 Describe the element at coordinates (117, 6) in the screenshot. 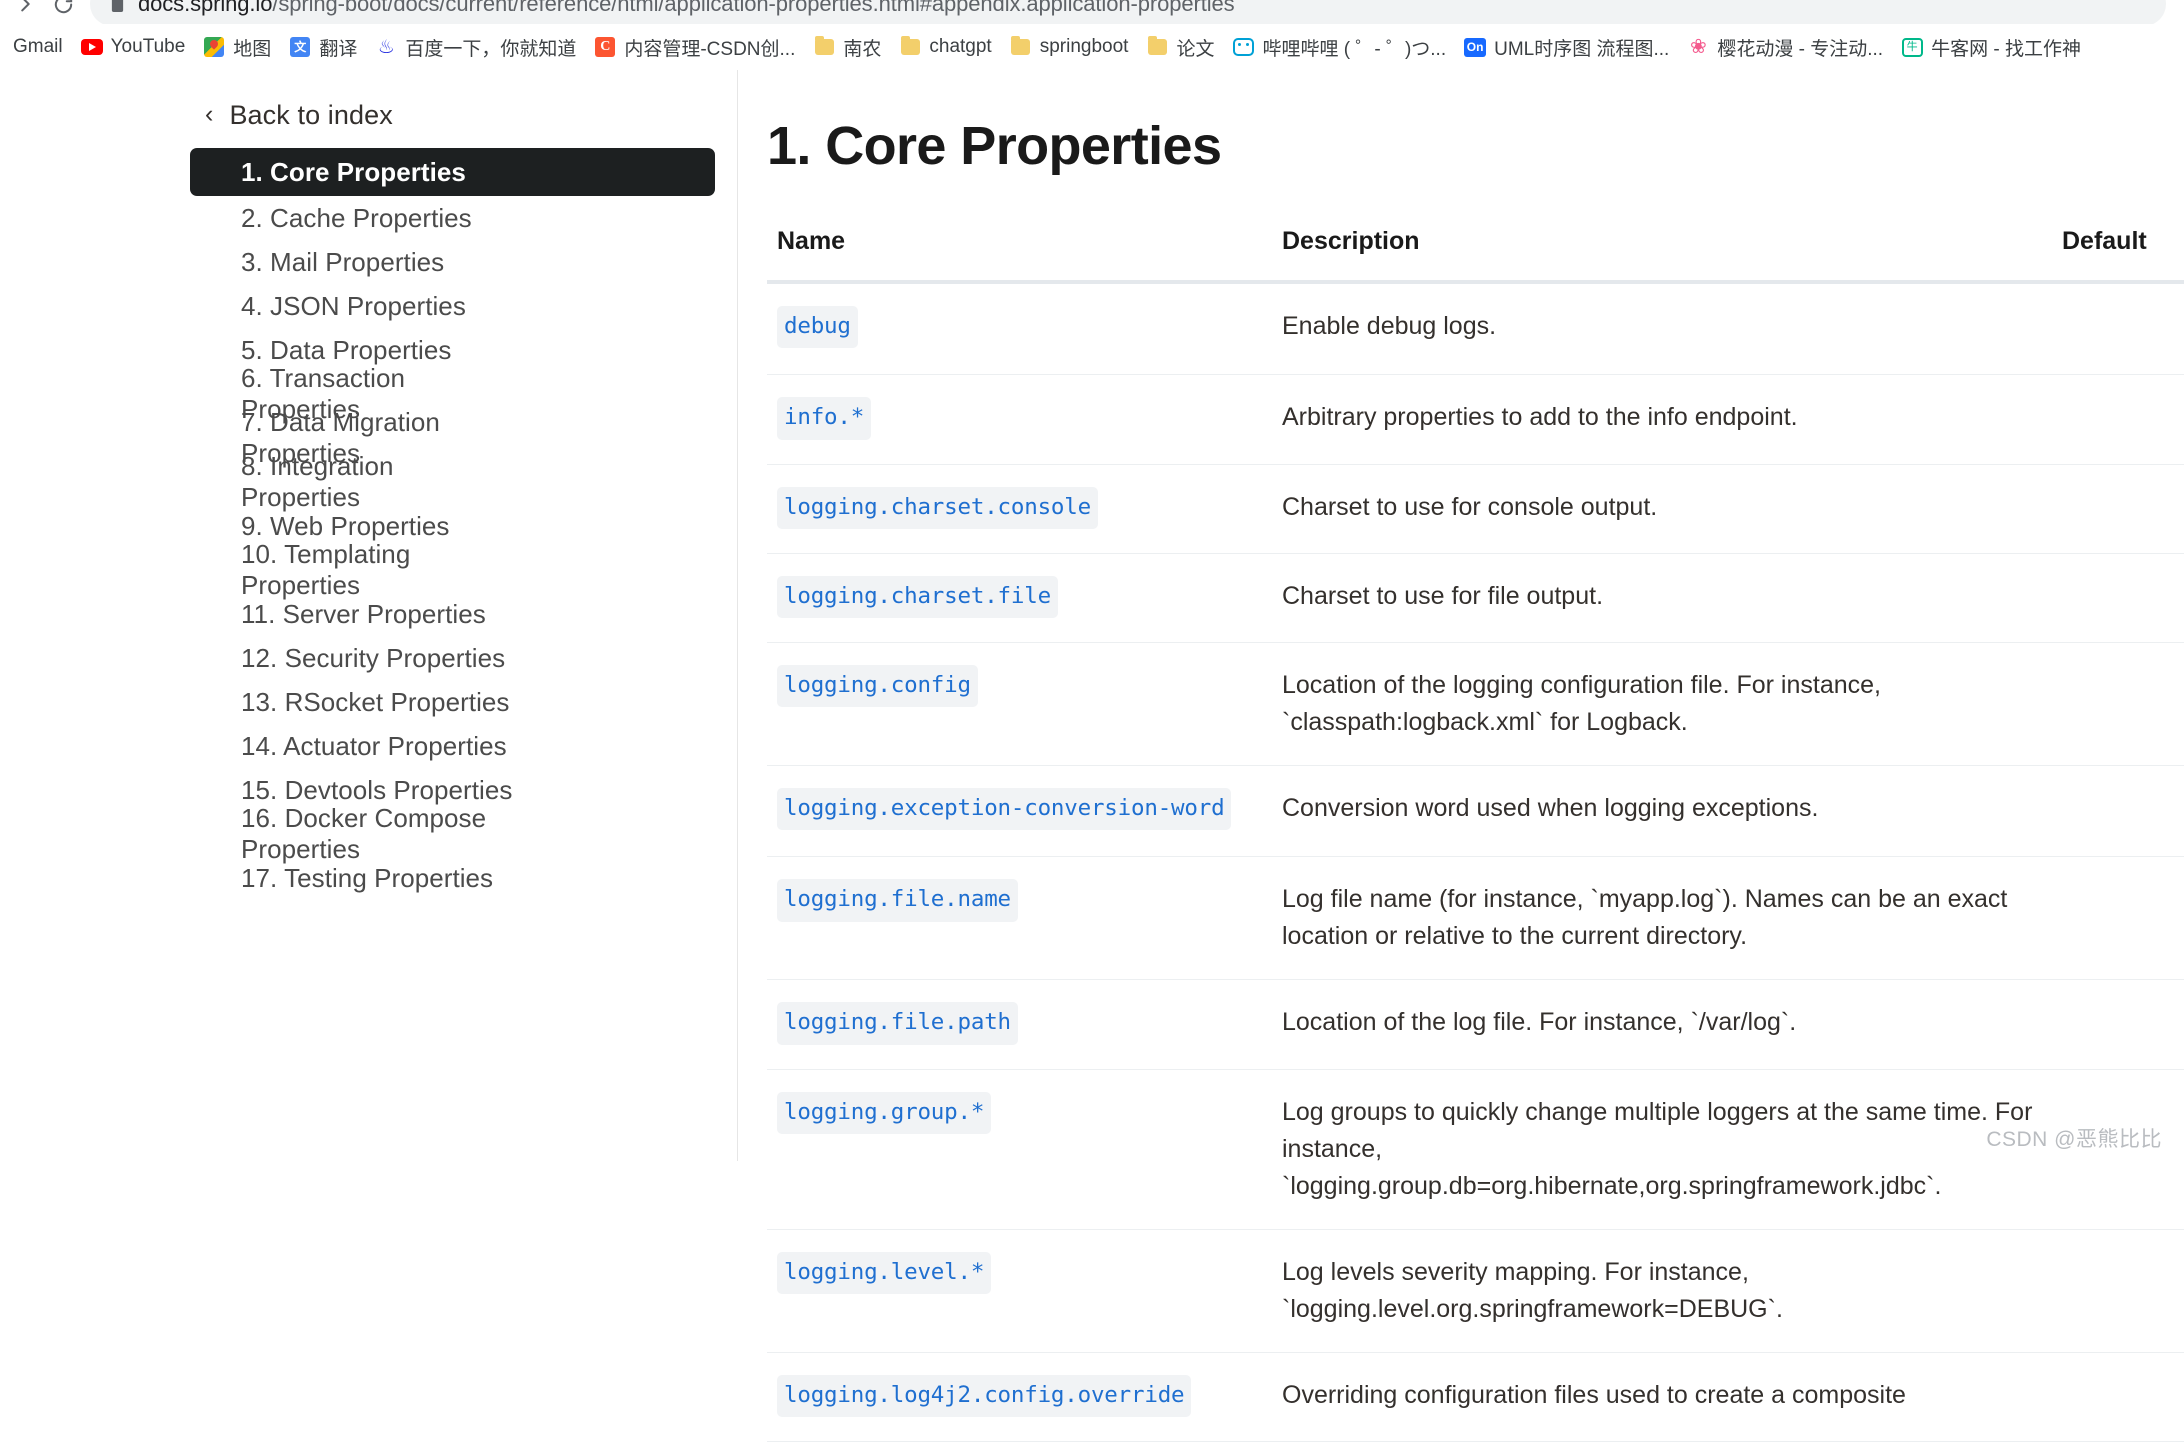

I see `page-info-icon` at that location.